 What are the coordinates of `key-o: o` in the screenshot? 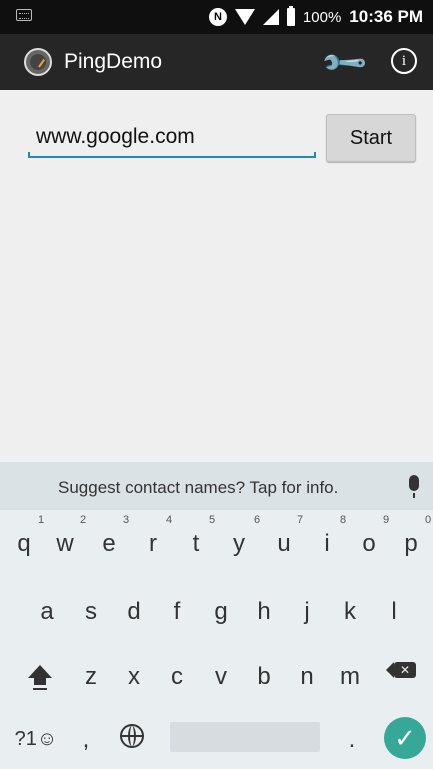 It's located at (369, 544).